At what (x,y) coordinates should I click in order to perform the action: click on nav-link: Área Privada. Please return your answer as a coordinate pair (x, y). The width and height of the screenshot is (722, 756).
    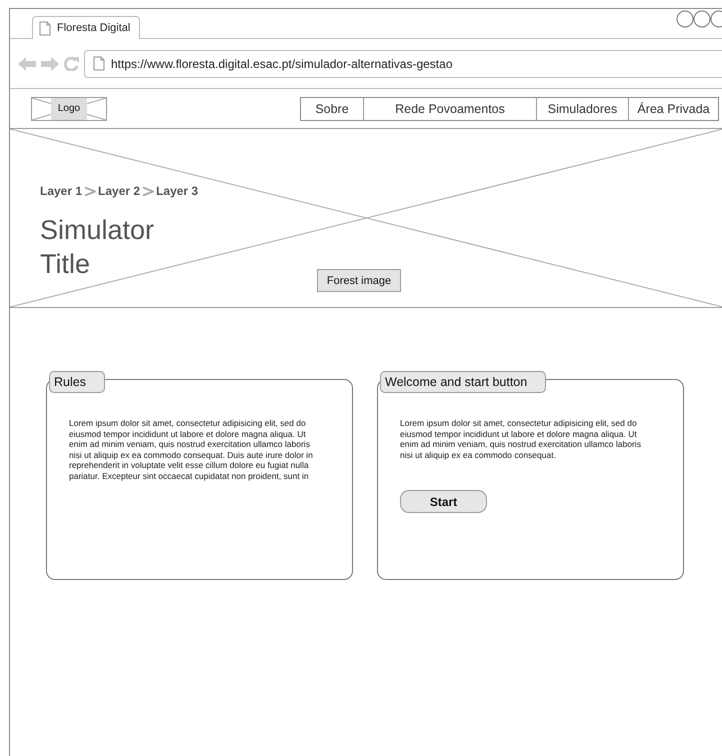
    Looking at the image, I should click on (673, 109).